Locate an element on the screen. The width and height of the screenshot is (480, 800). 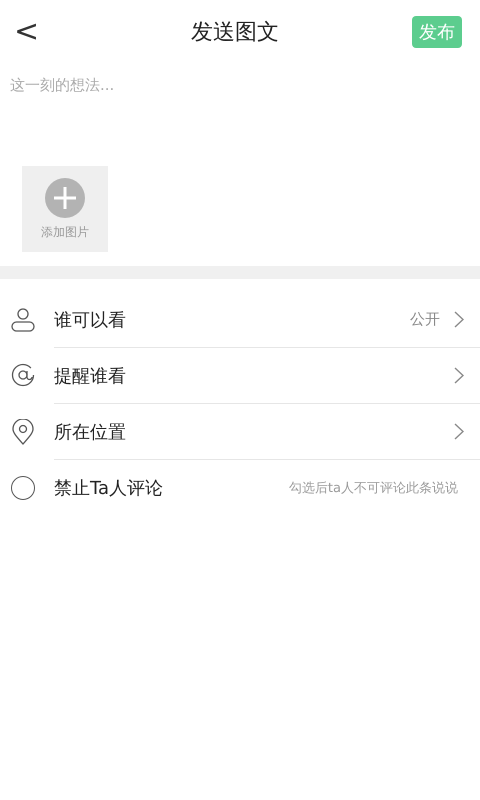
option-row: 禁止Ta人评论 勾选后ta人不可评论此条说说 is located at coordinates (240, 488).